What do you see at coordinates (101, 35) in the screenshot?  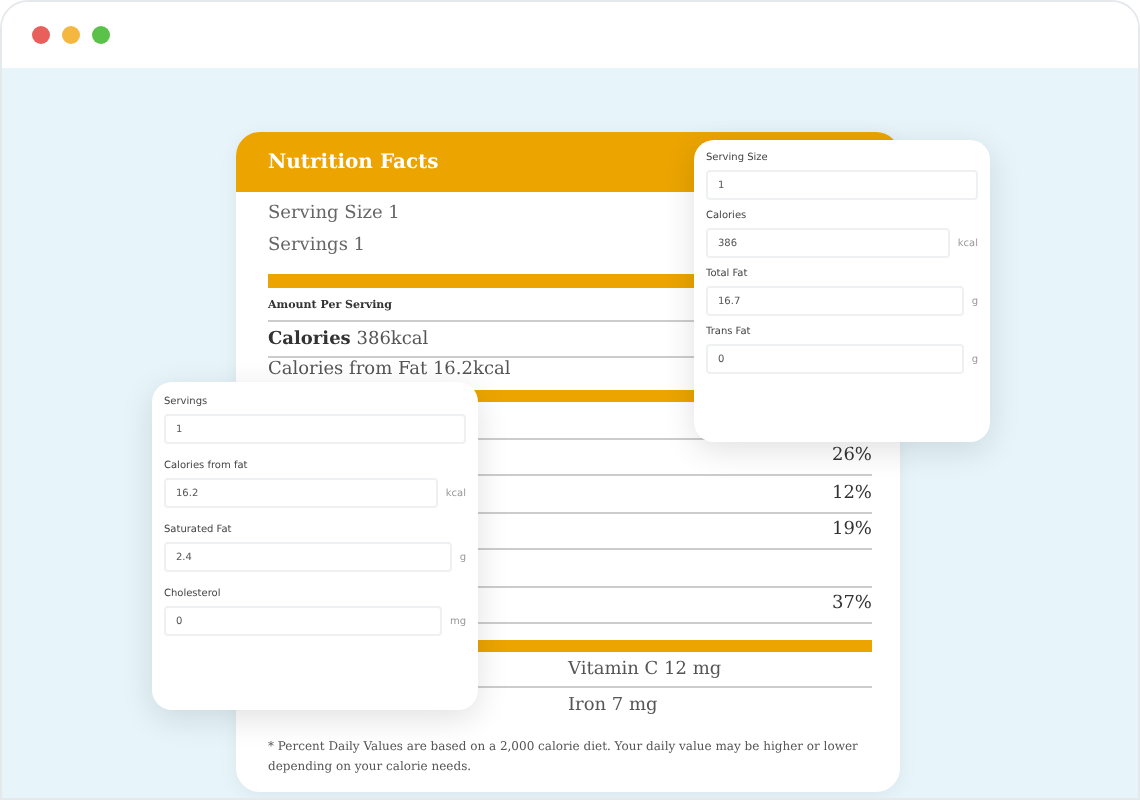 I see `maximize-icon` at bounding box center [101, 35].